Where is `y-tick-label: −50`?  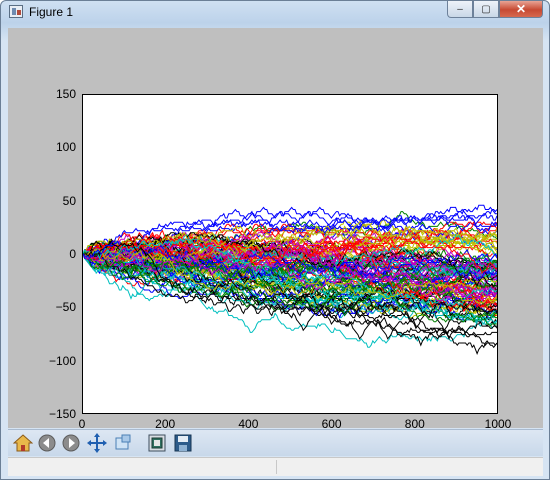 y-tick-label: −50 is located at coordinates (65, 307).